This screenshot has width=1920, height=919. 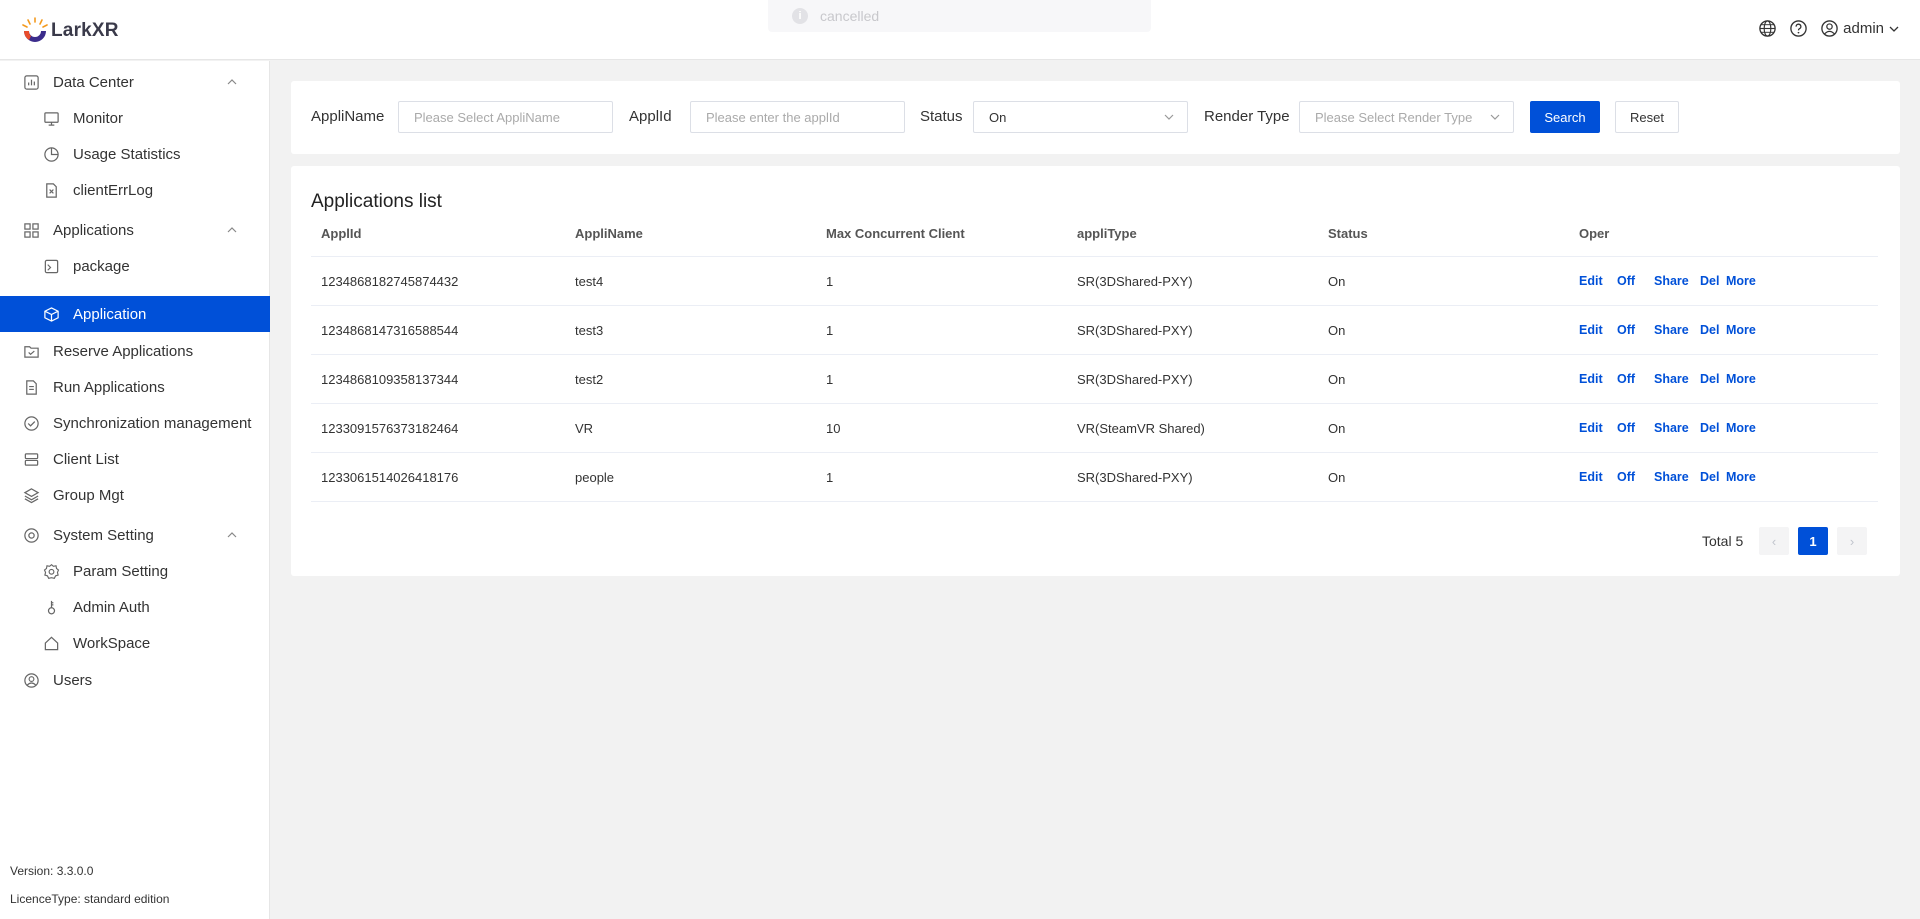 I want to click on render-type-label: Render Type, so click(x=1247, y=116).